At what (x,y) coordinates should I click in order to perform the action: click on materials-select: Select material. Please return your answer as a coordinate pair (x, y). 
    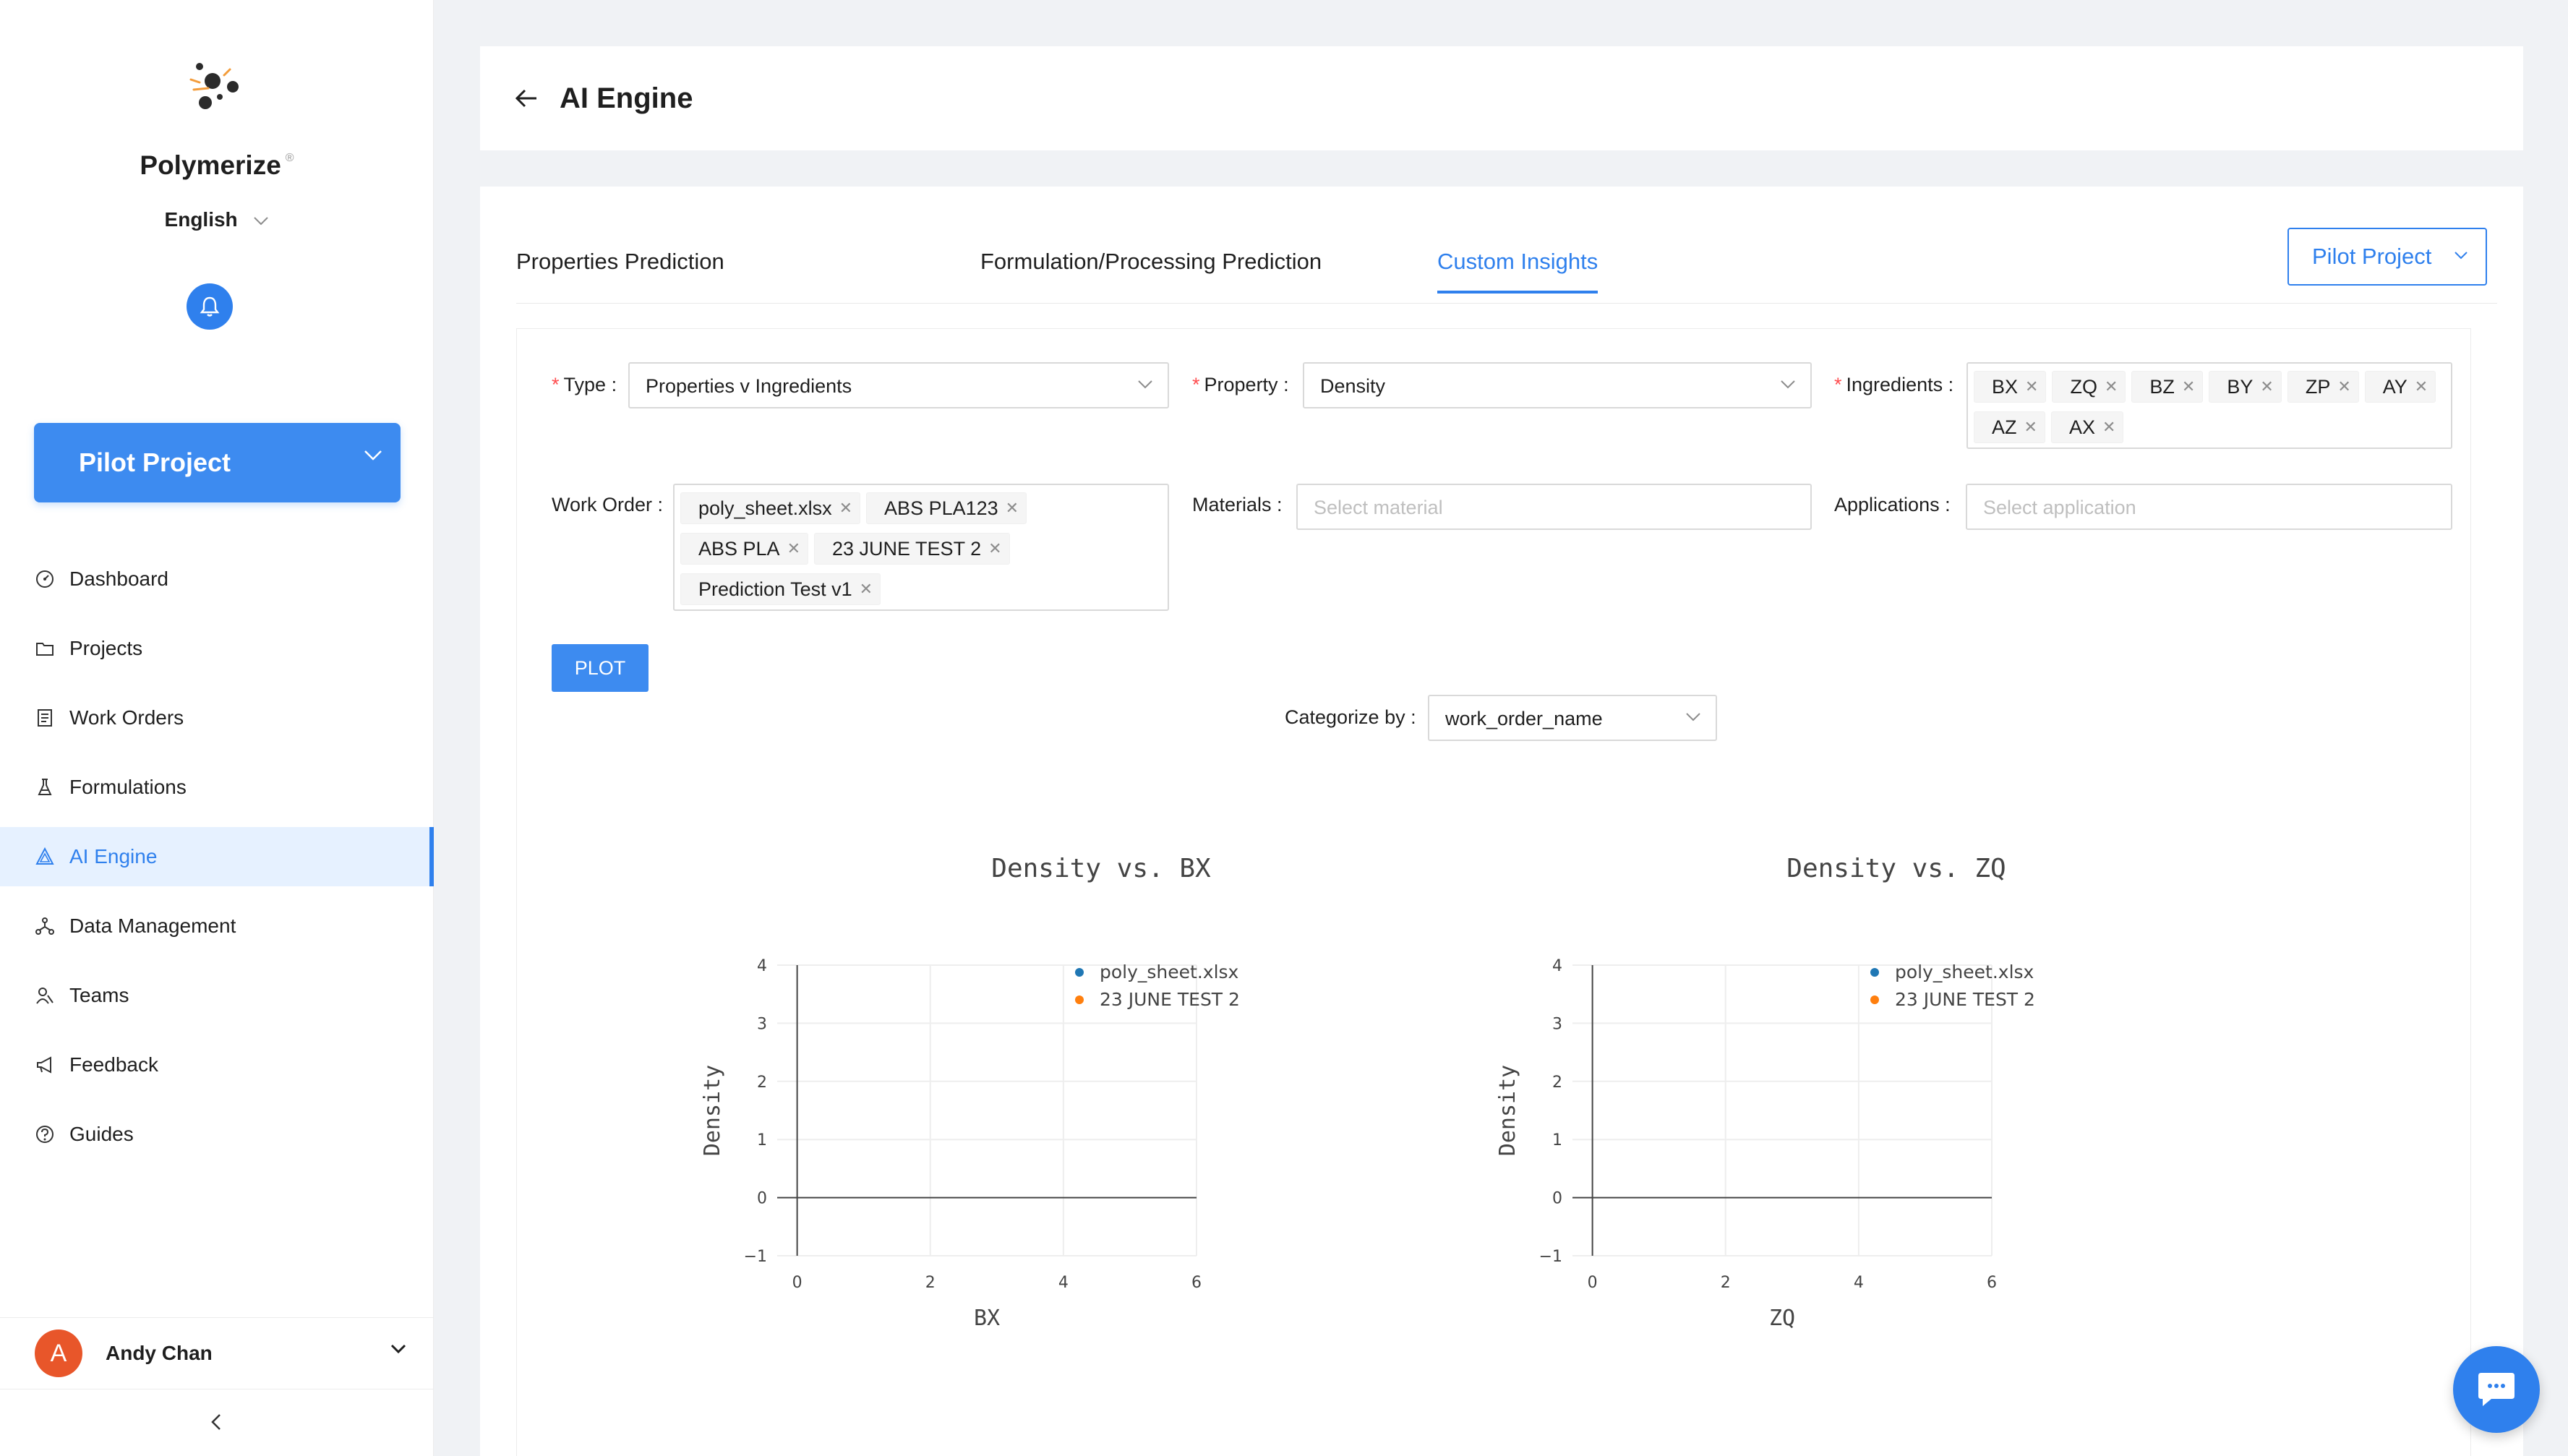
    Looking at the image, I should click on (1554, 507).